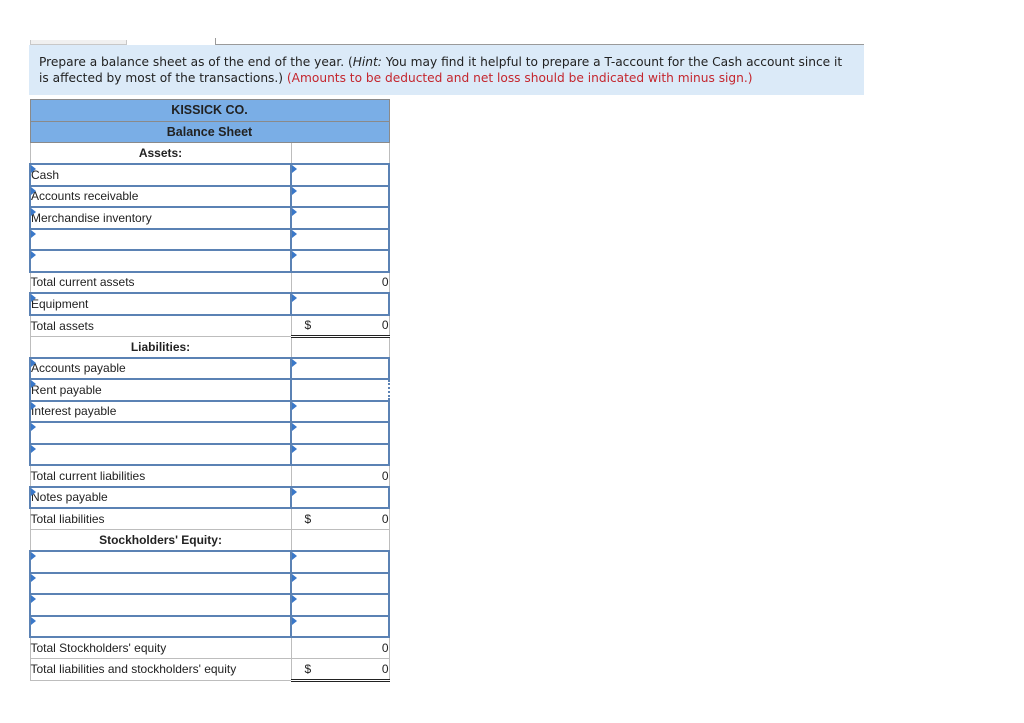  Describe the element at coordinates (512, 22) in the screenshot. I see `tab-bar` at that location.